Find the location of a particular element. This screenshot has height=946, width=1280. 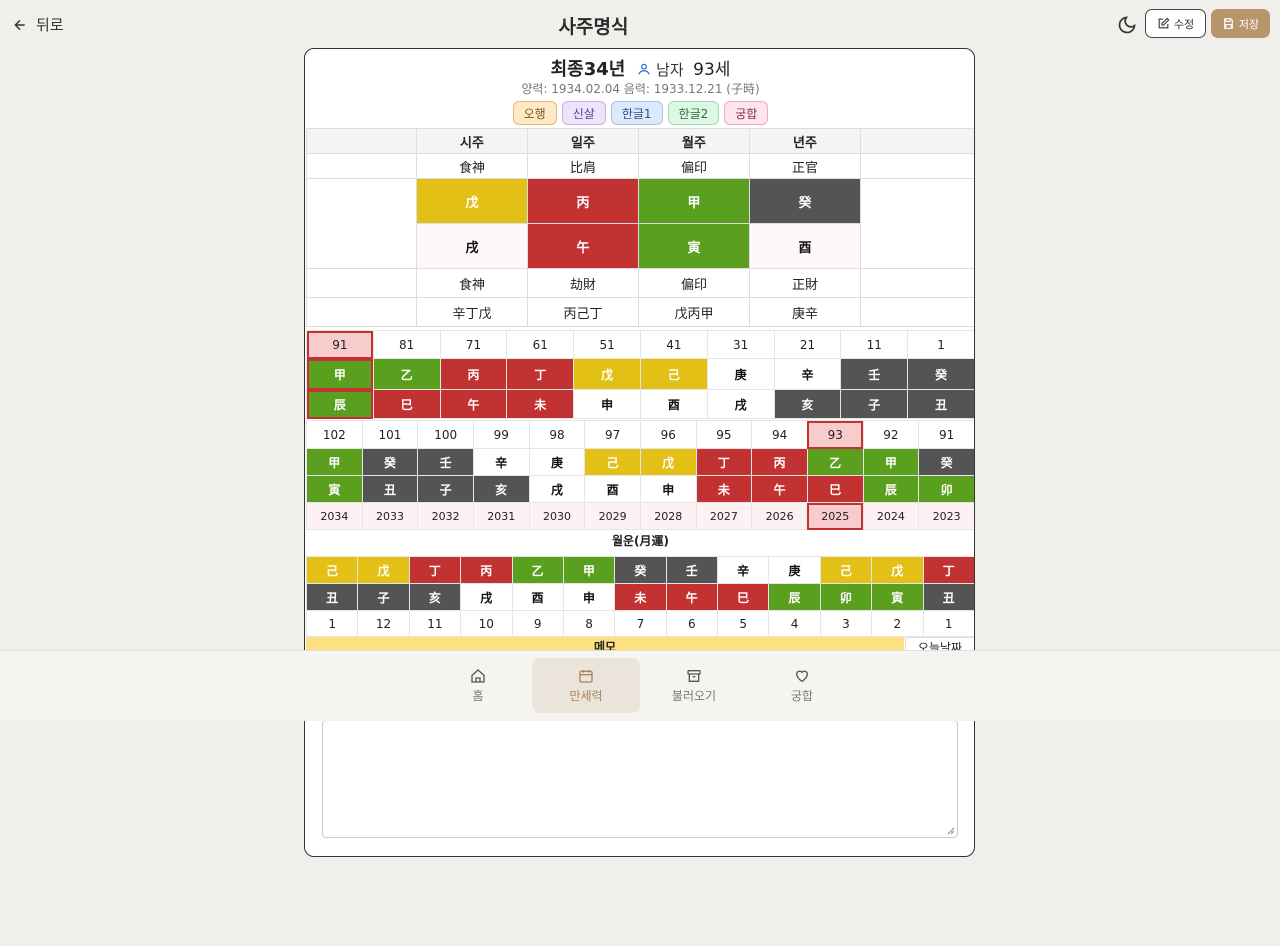

daewoon-age: 21 is located at coordinates (807, 344).